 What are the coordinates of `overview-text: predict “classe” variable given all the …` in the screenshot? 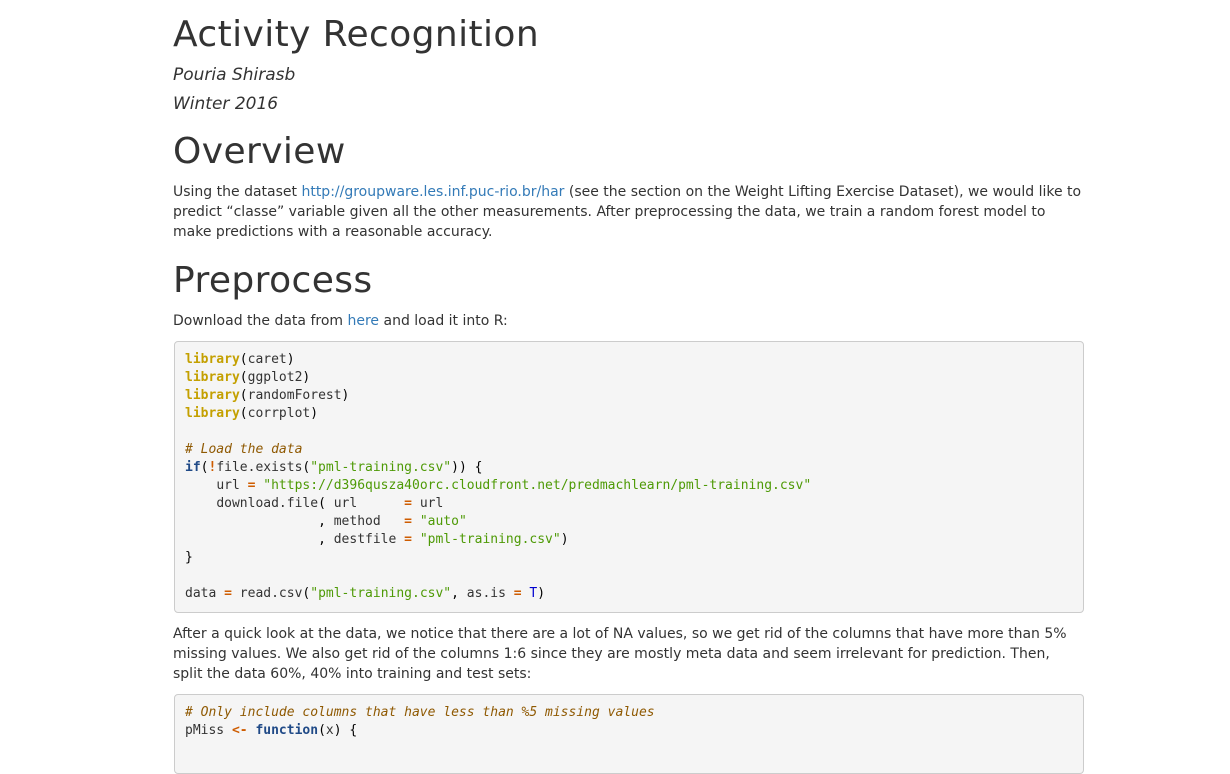 It's located at (609, 212).